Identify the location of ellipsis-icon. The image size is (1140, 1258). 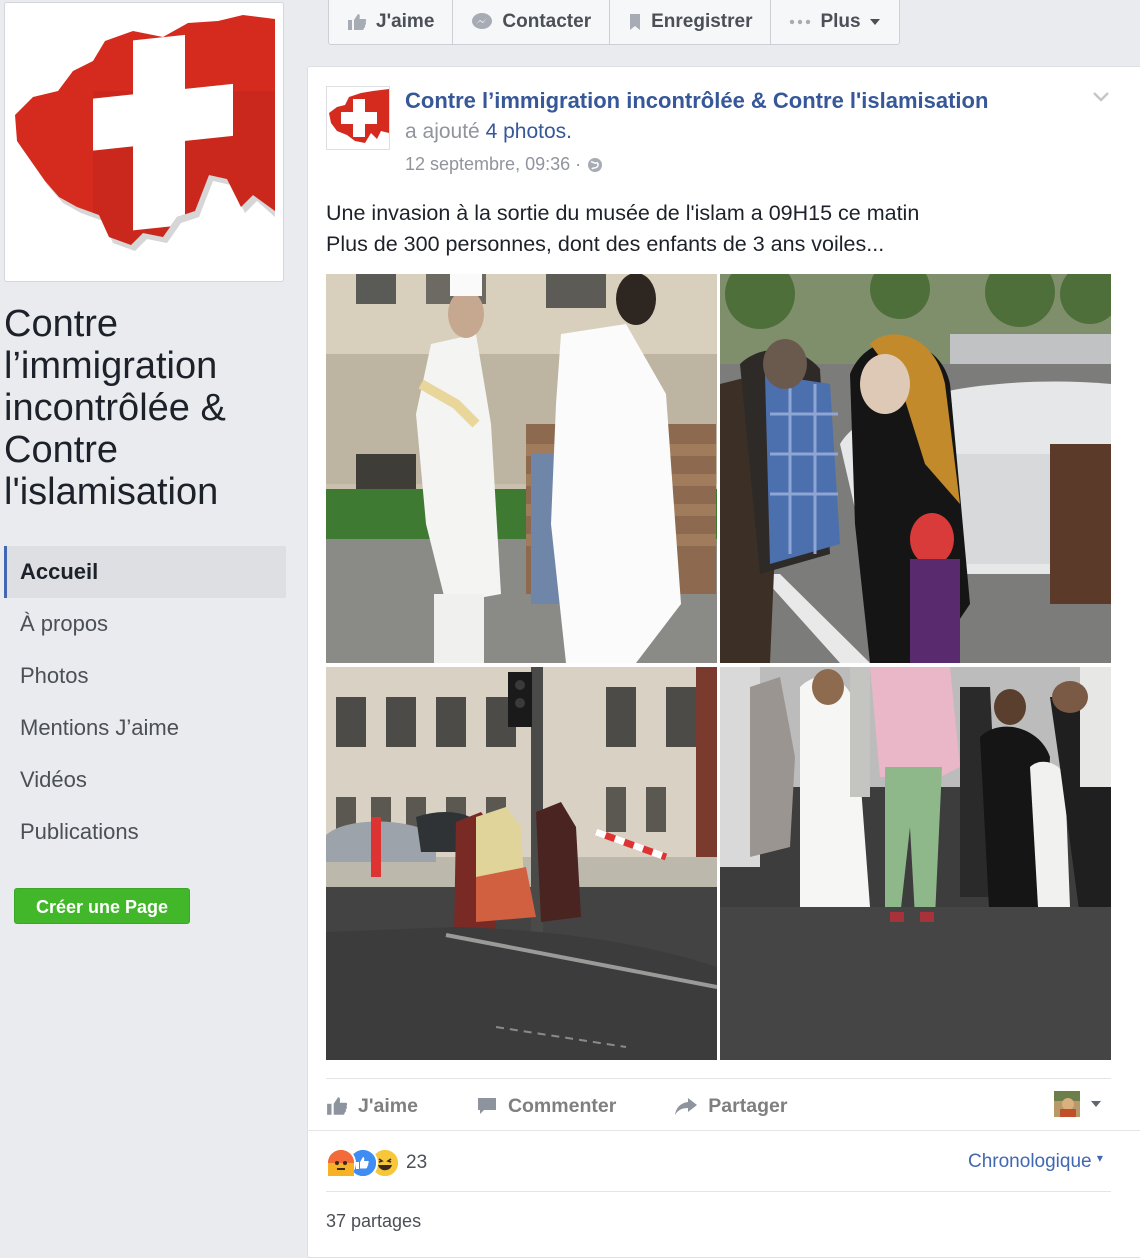
(800, 22).